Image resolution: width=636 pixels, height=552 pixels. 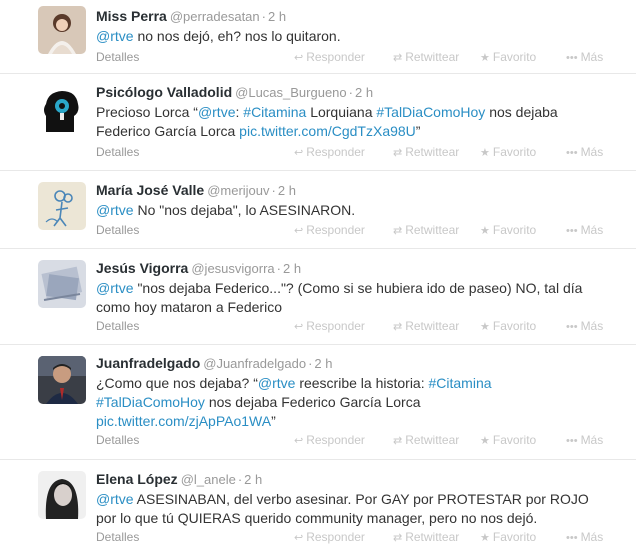 What do you see at coordinates (299, 327) in the screenshot?
I see `reply-arrow-icon: ↩` at bounding box center [299, 327].